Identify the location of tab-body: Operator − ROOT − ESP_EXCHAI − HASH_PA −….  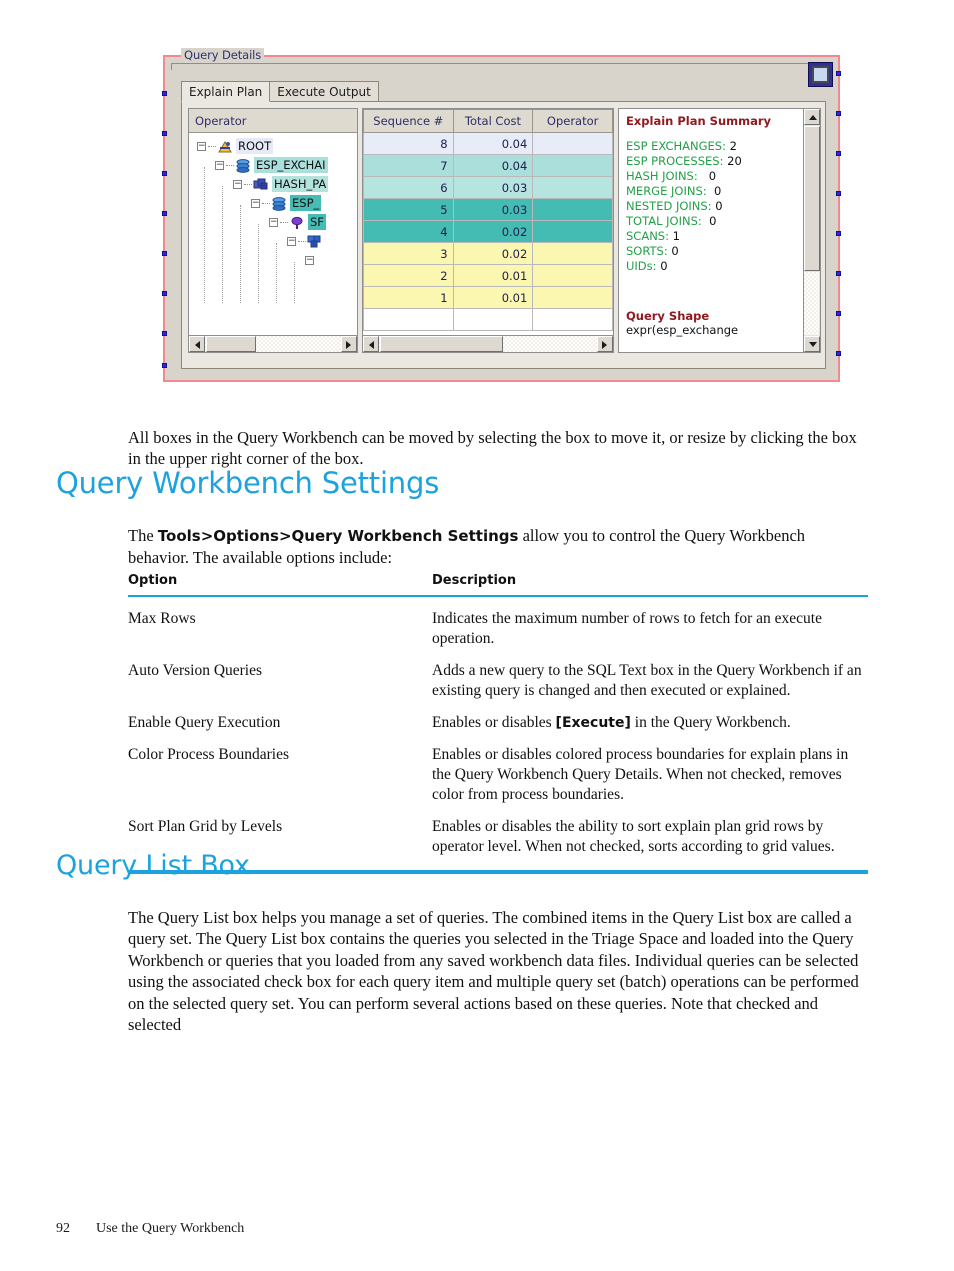
(503, 235).